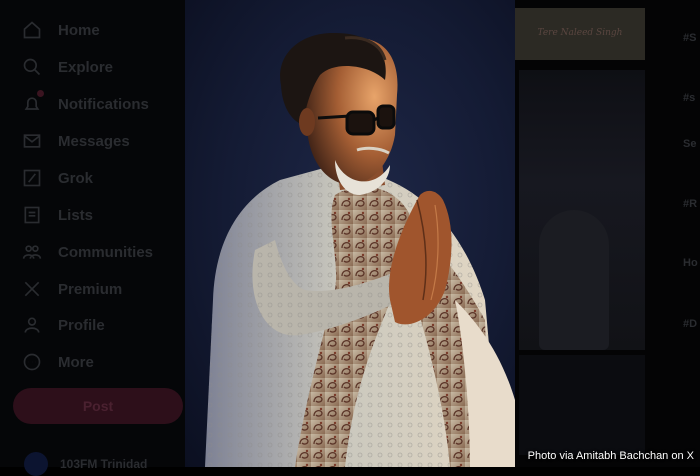 This screenshot has width=700, height=476. I want to click on post-button: Post, so click(98, 406).